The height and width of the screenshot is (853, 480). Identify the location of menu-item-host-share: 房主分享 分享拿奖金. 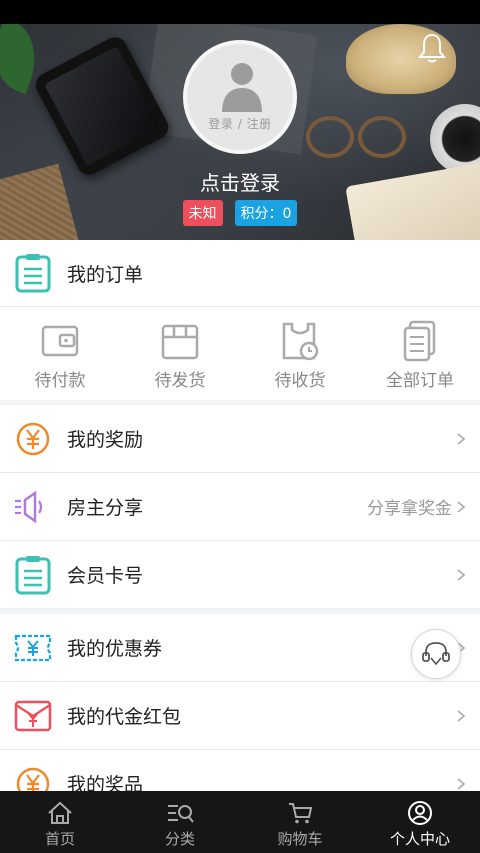
(240, 507).